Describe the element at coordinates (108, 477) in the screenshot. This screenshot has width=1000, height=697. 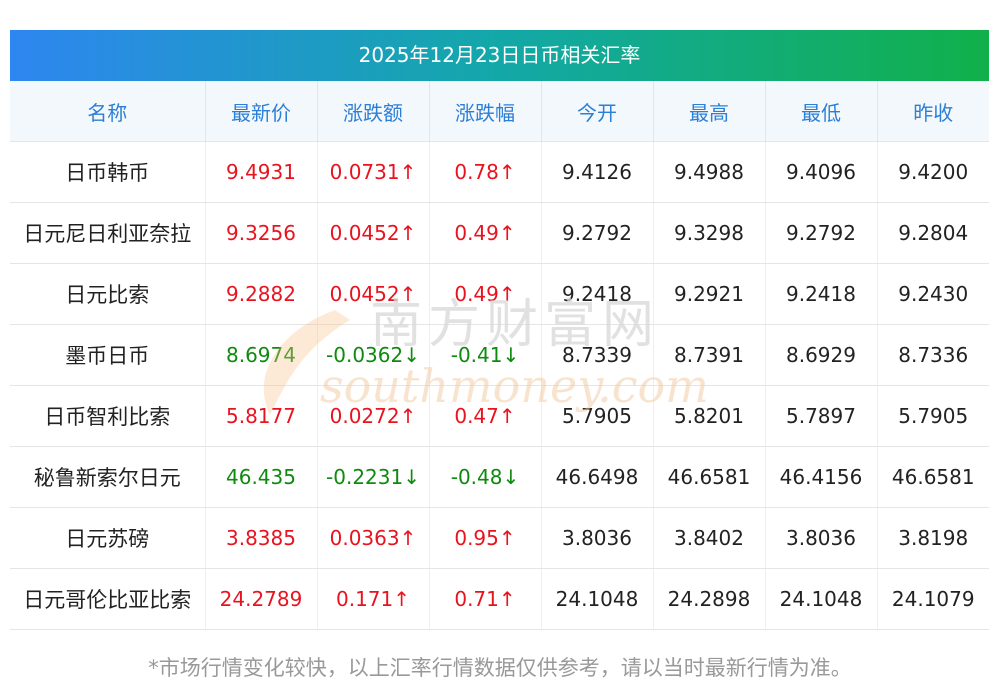
I see `cell-name: 秘鲁新索尔日元` at that location.